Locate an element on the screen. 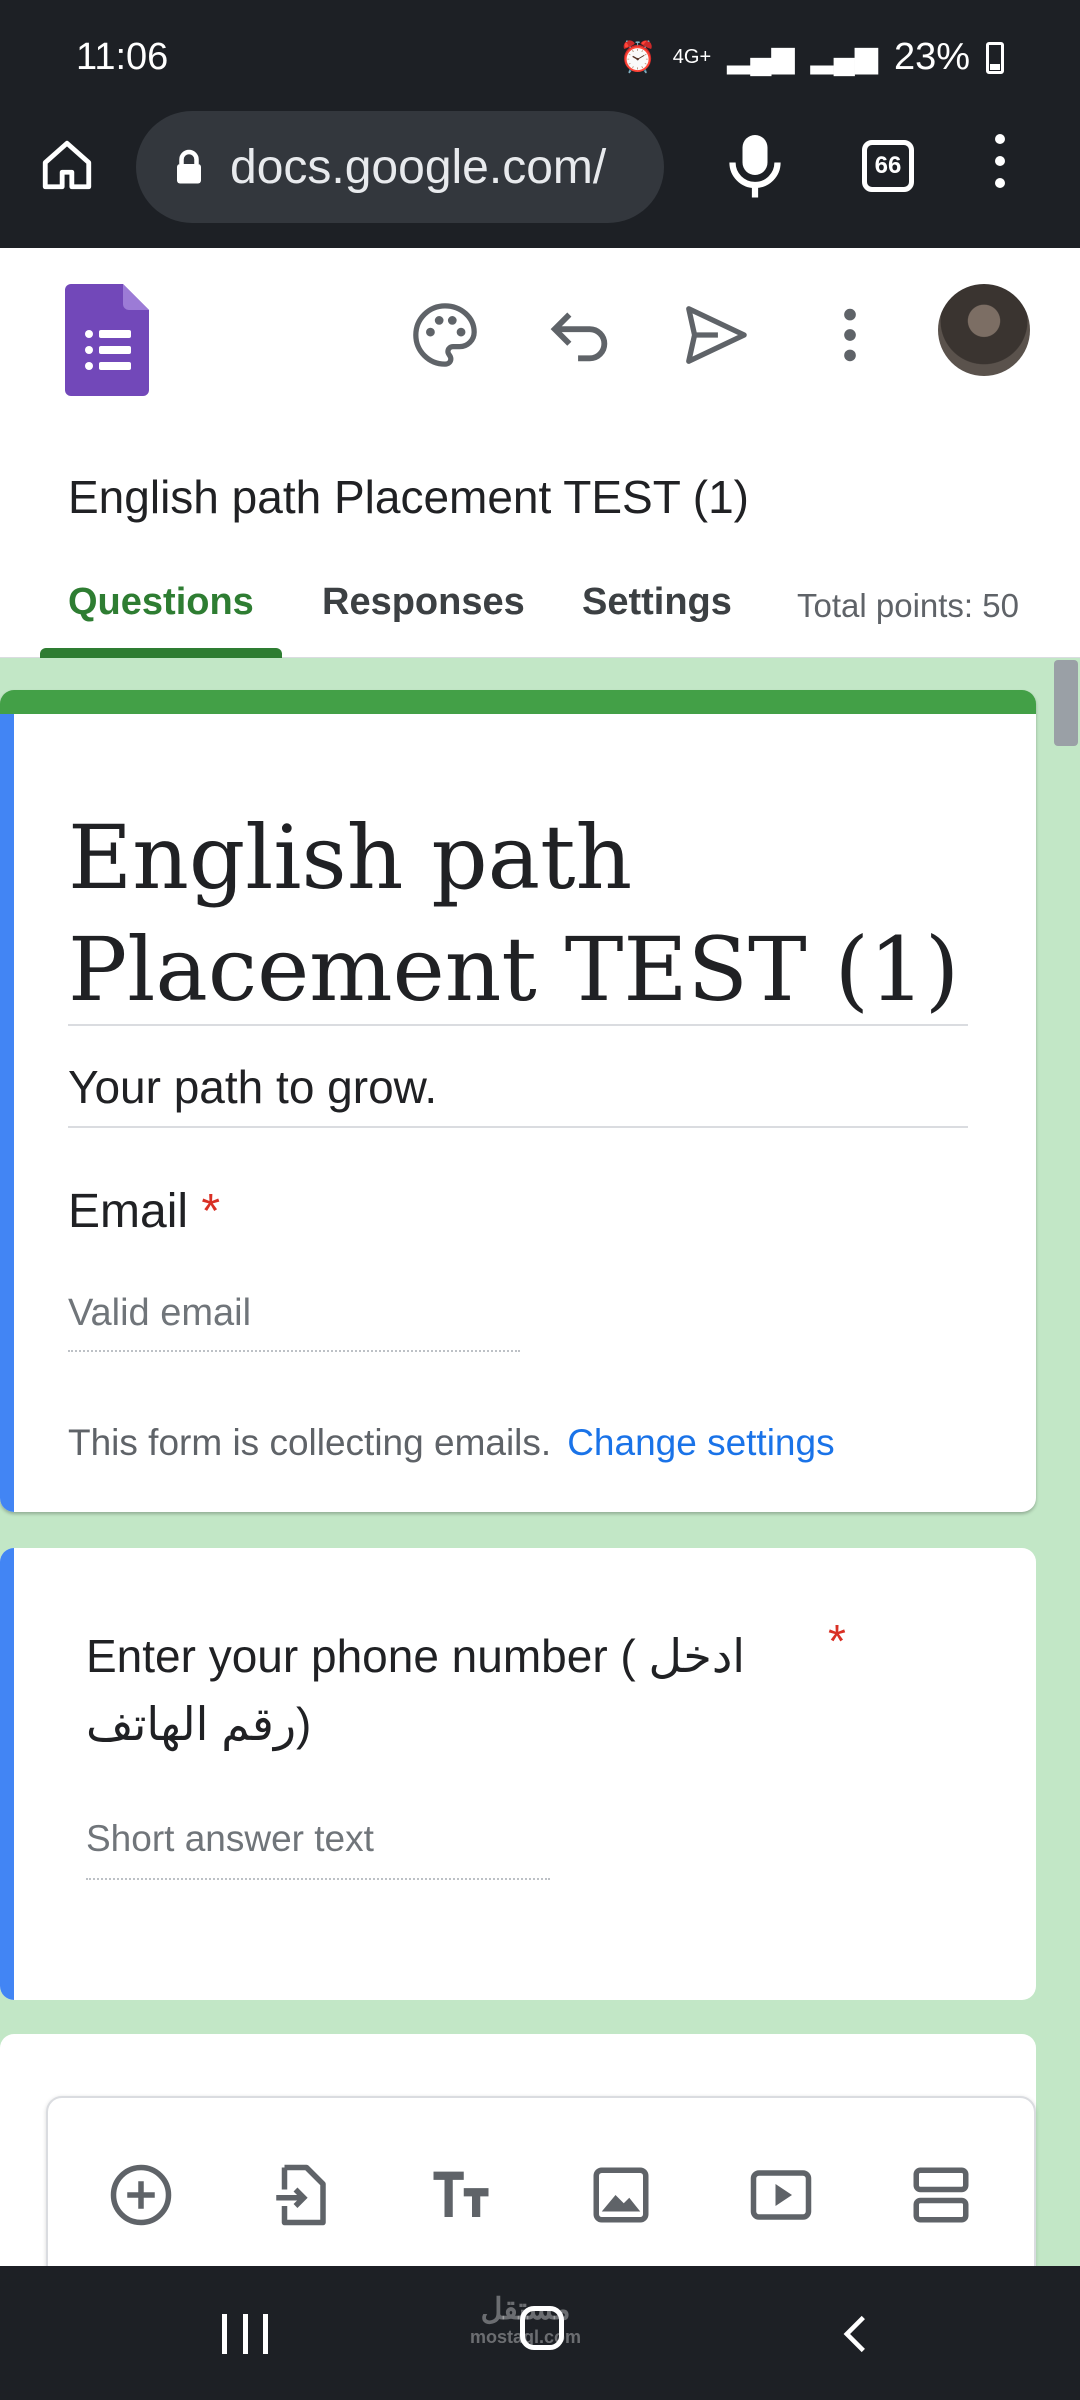  recents-button is located at coordinates (245, 2334).